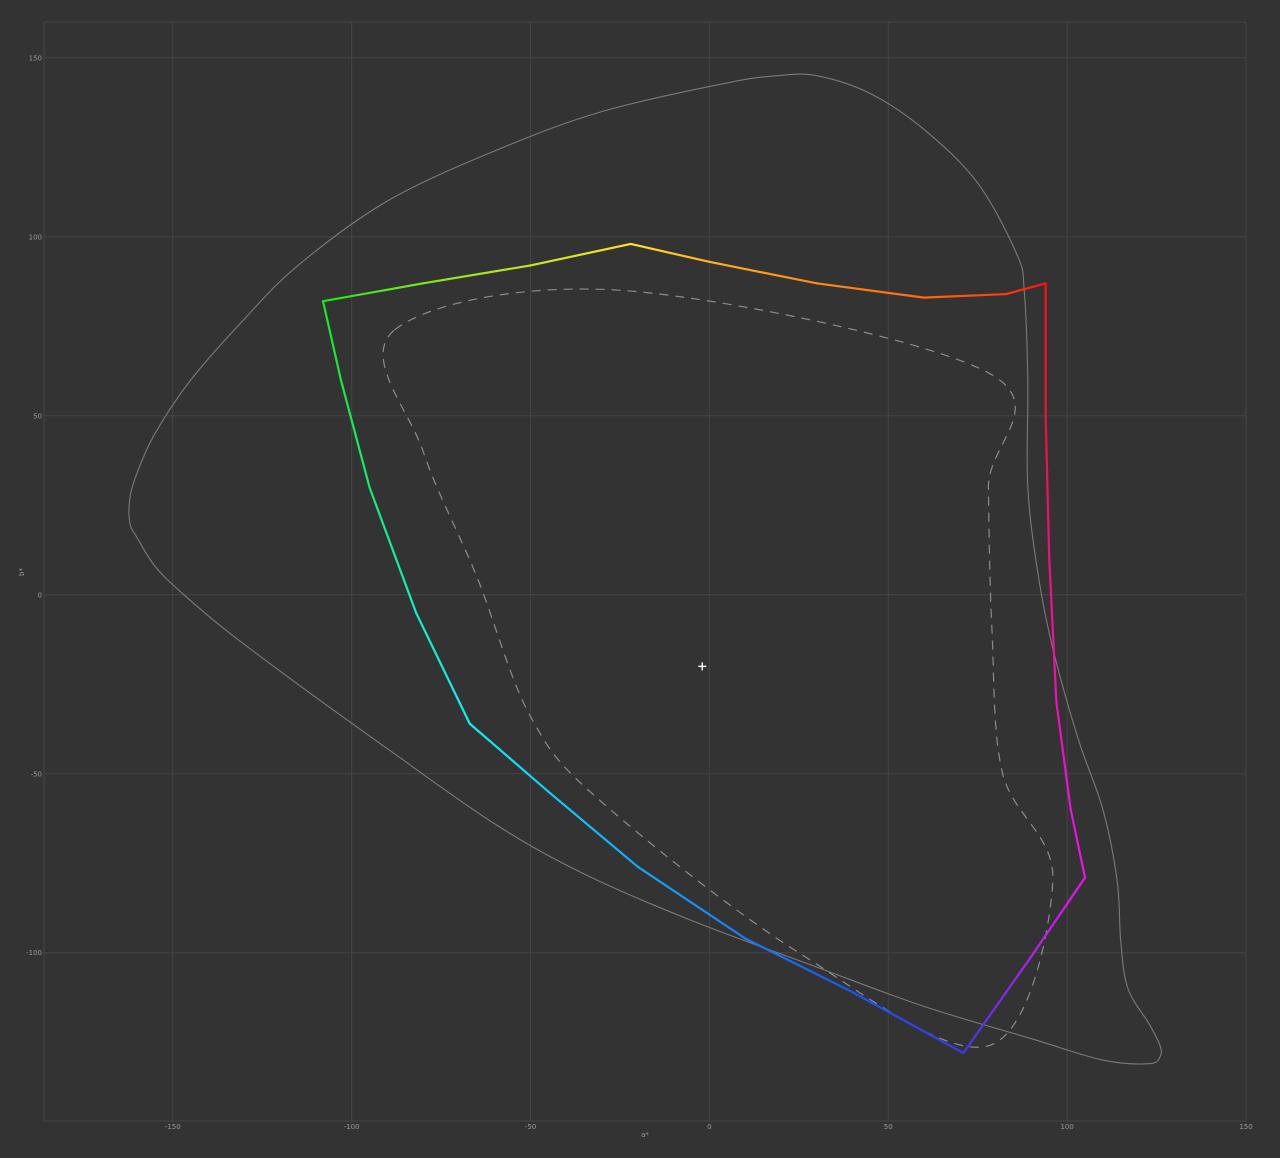  What do you see at coordinates (36, 774) in the screenshot?
I see `y-tick-label: -50` at bounding box center [36, 774].